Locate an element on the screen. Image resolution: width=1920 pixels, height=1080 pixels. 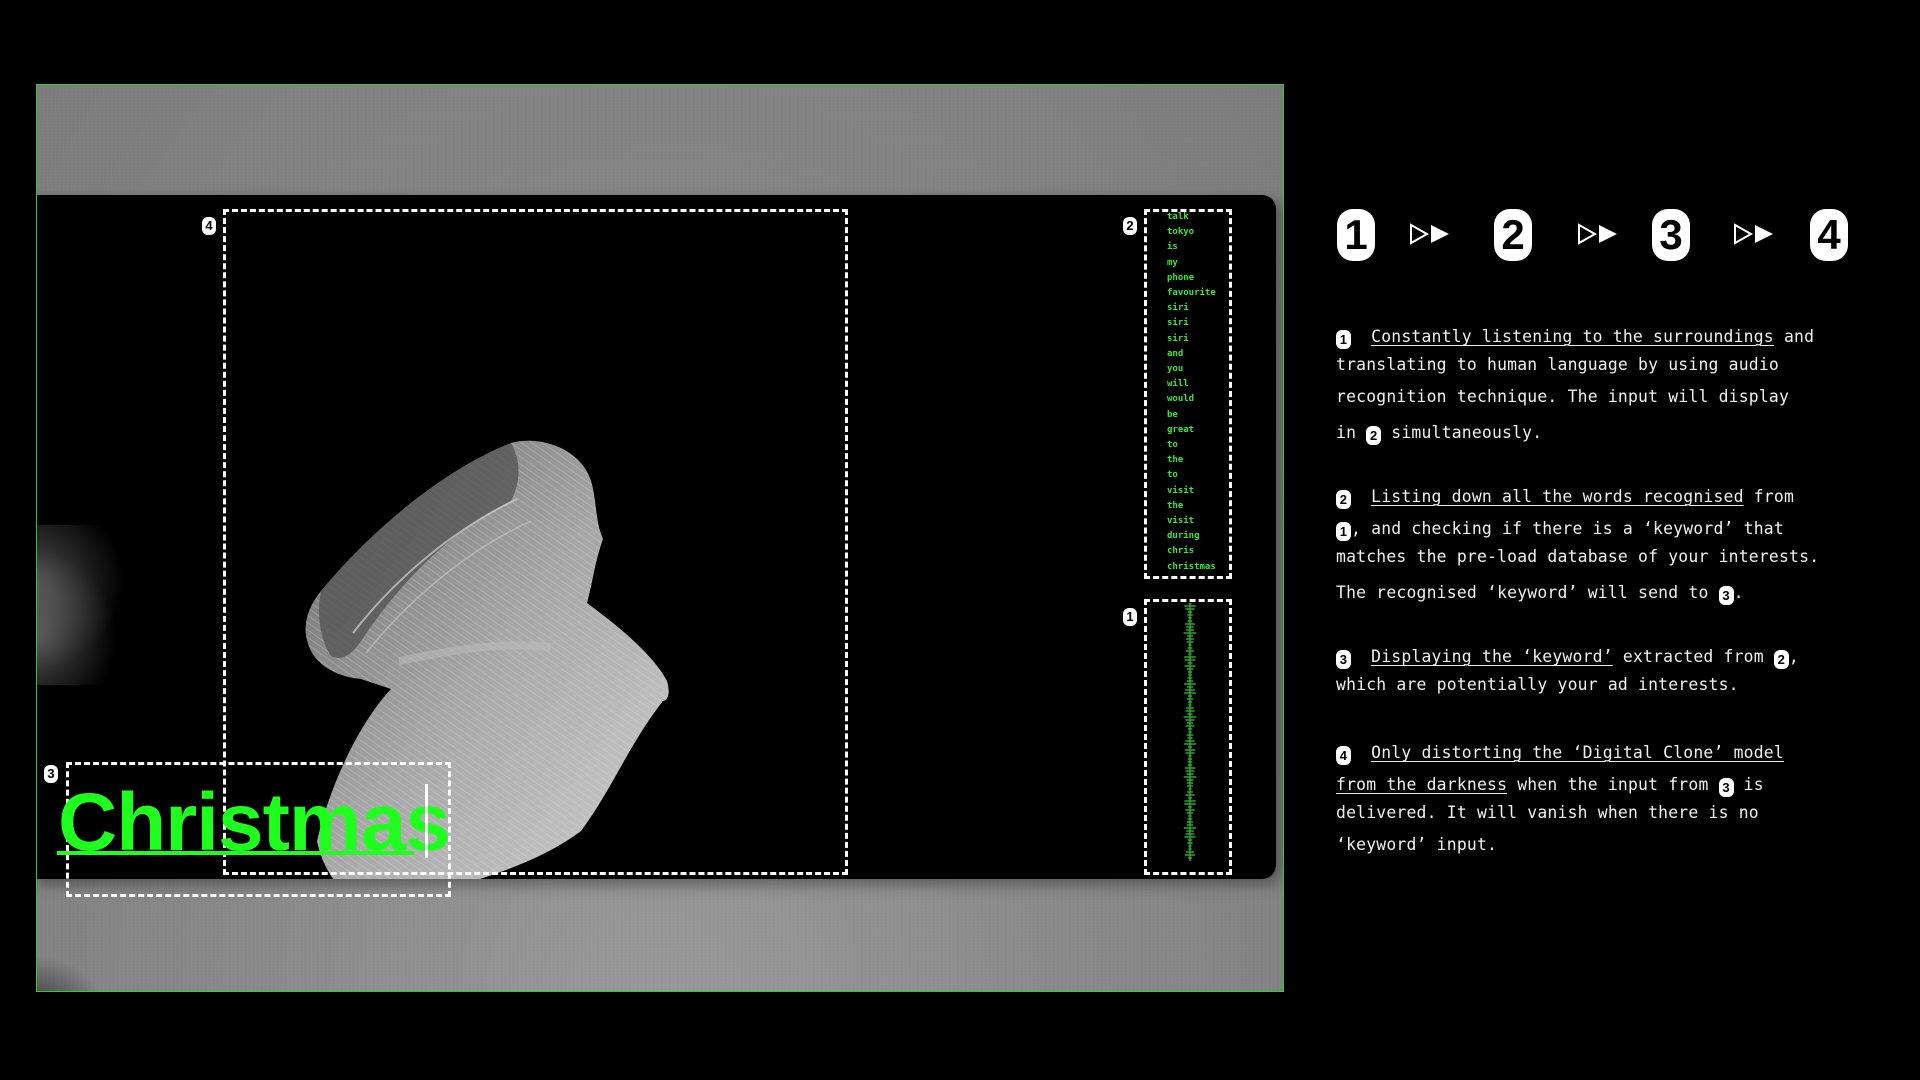
keyword-underline is located at coordinates (235, 853).